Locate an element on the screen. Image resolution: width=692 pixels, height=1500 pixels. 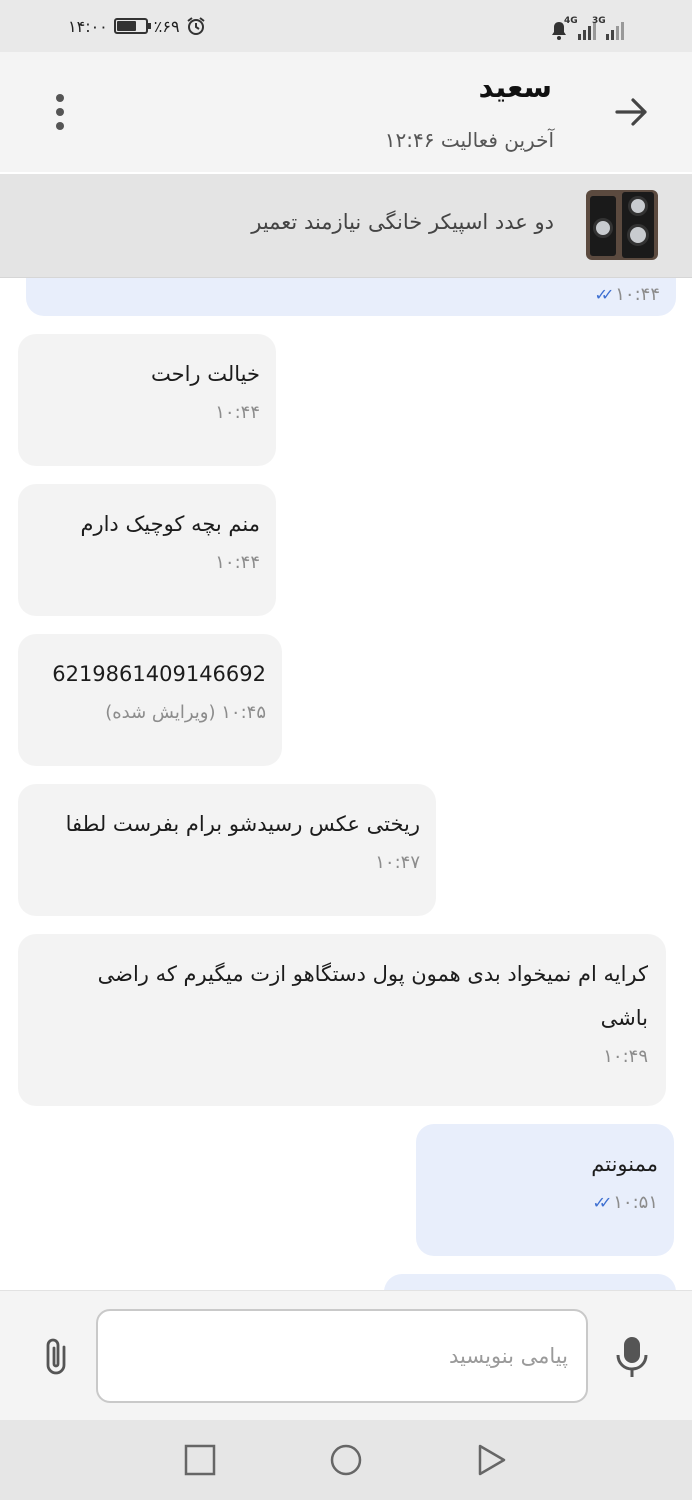
message-composer is located at coordinates (346, 1355).